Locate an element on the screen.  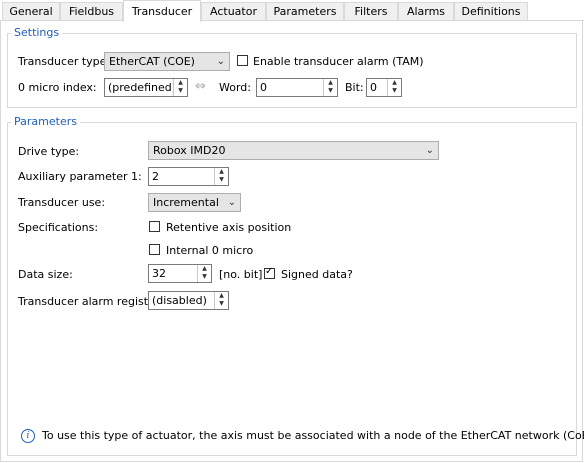
transducer-type-value: EtherCAT (COE) is located at coordinates (152, 61).